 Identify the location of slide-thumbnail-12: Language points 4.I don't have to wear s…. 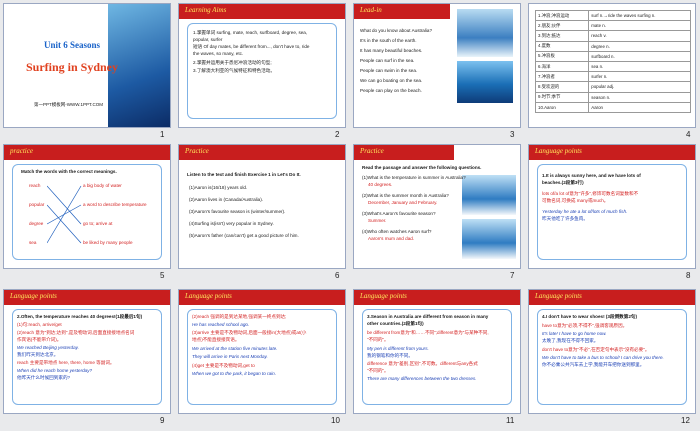
(612, 351).